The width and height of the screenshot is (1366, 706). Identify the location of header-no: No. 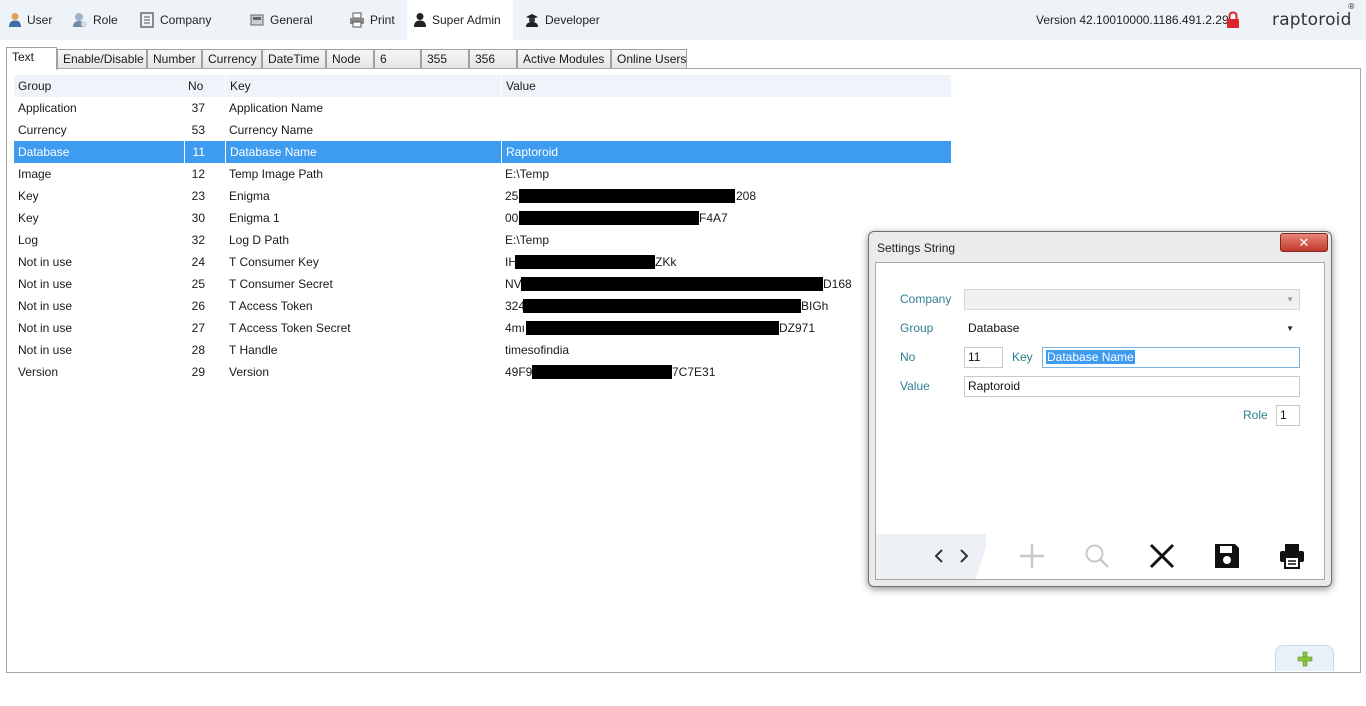
(204, 86).